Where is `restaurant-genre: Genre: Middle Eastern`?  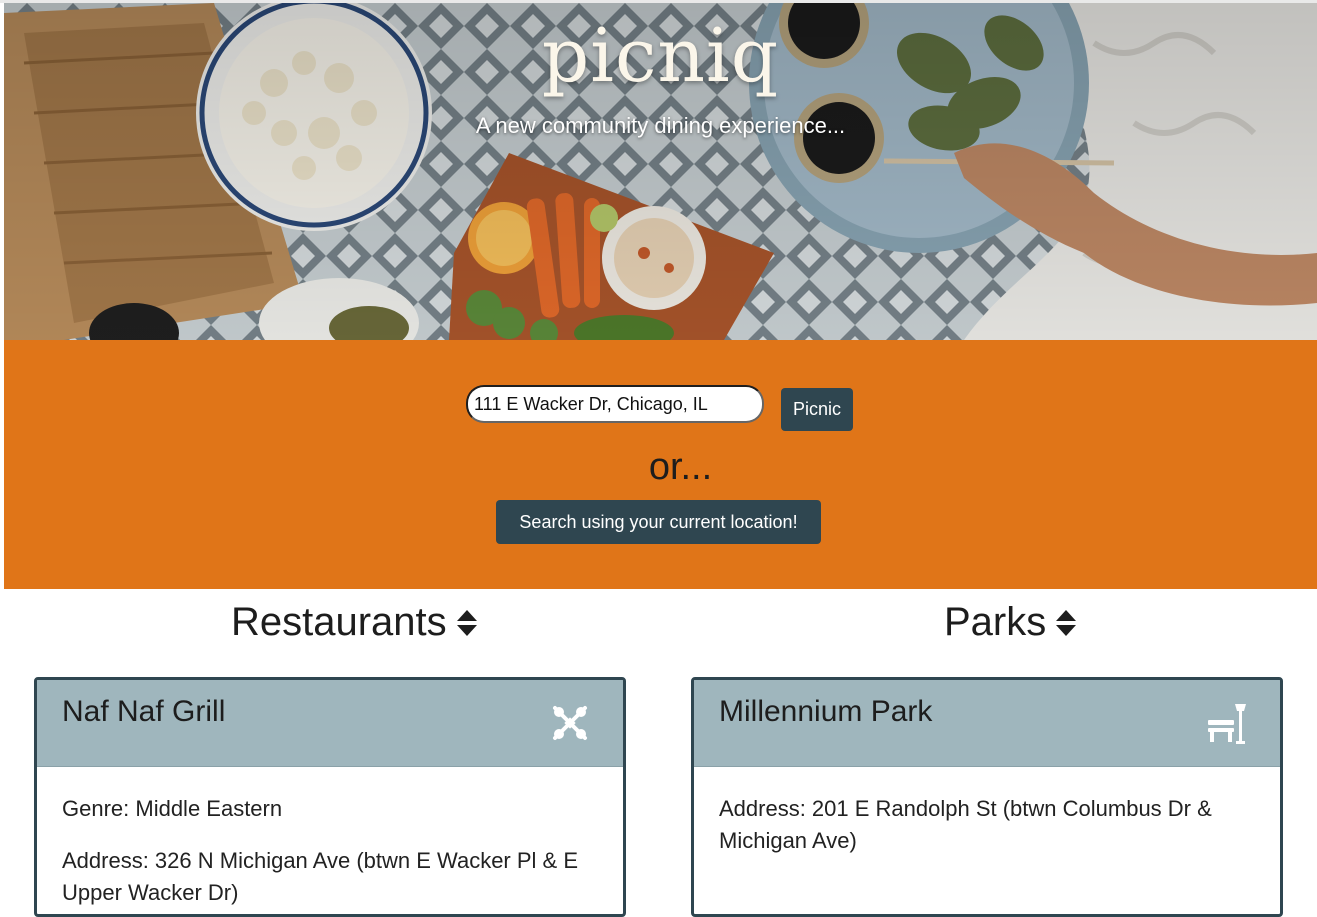
restaurant-genre: Genre: Middle Eastern is located at coordinates (172, 808).